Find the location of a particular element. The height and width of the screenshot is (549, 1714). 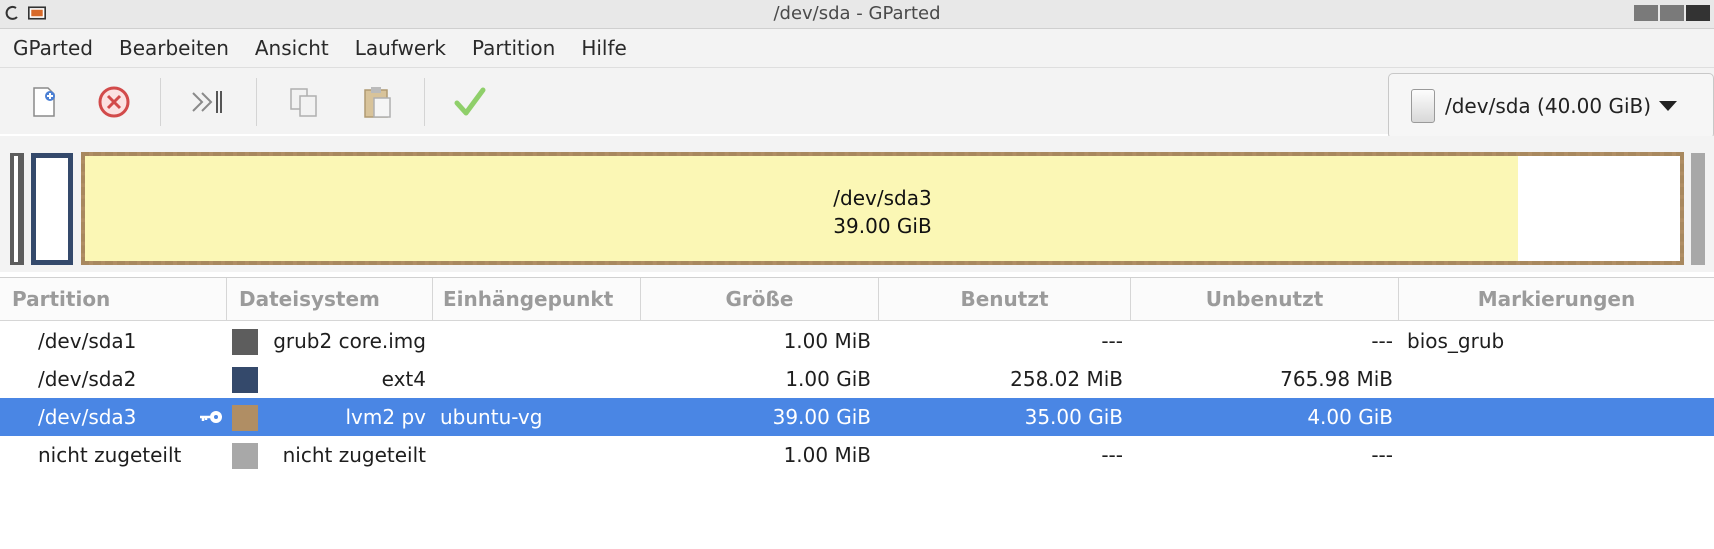

cell-used: 35.00 GiB is located at coordinates (1073, 417).